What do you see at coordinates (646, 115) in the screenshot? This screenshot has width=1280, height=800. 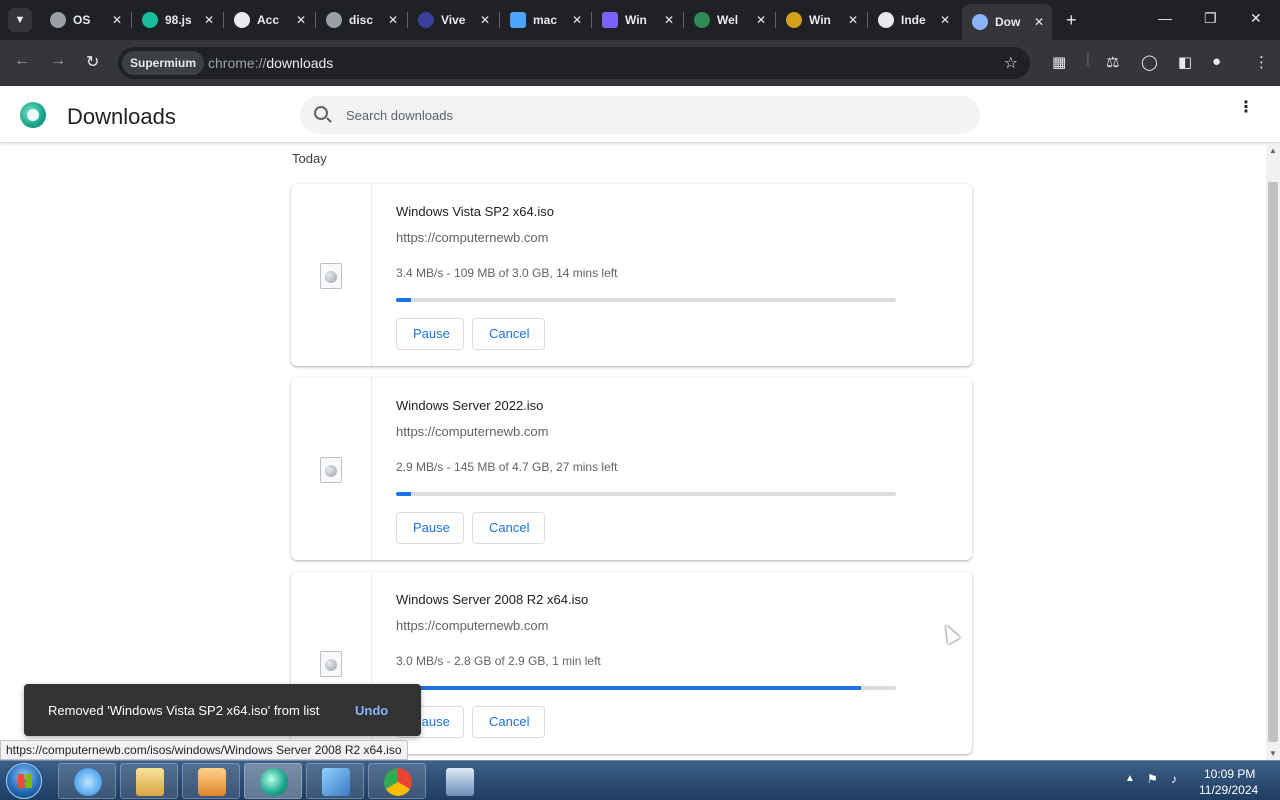 I see `search-input` at bounding box center [646, 115].